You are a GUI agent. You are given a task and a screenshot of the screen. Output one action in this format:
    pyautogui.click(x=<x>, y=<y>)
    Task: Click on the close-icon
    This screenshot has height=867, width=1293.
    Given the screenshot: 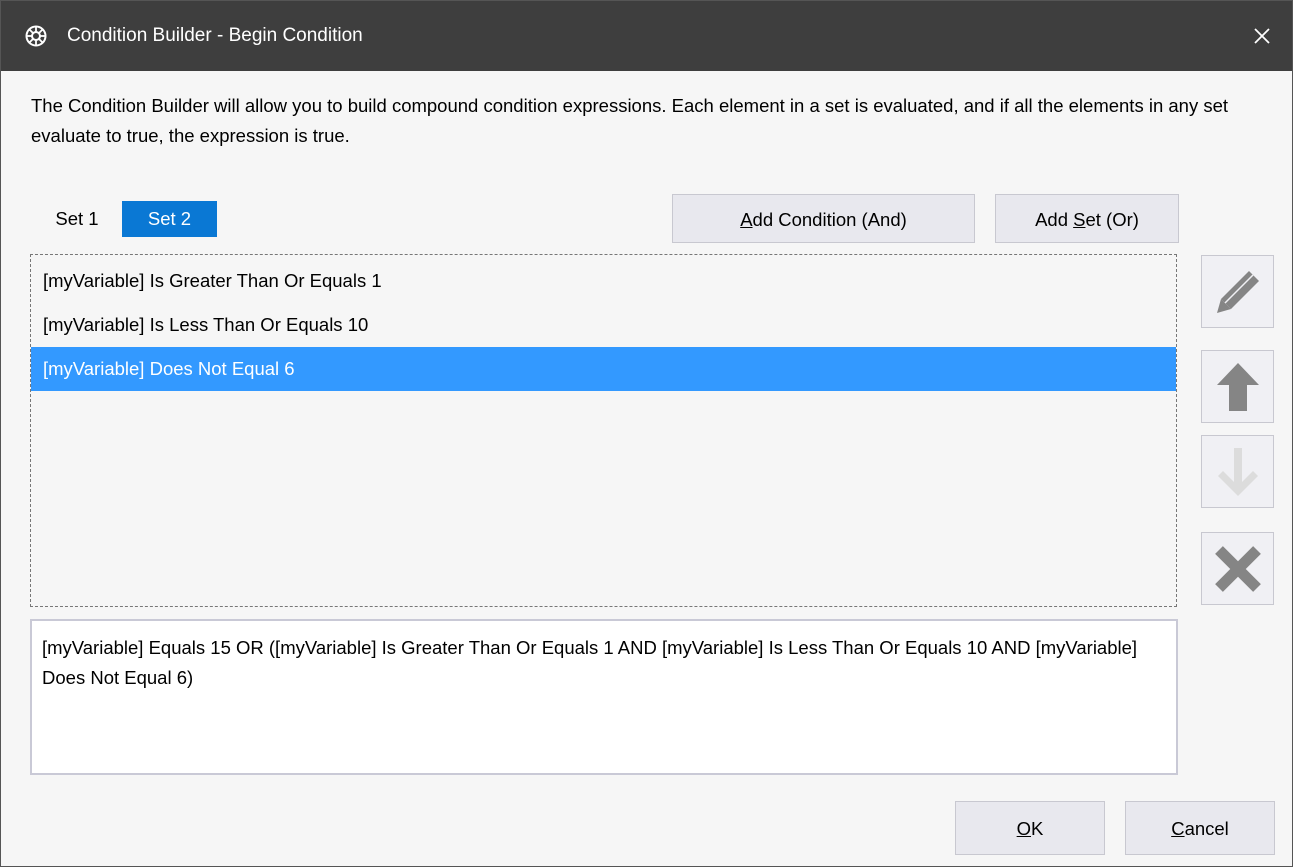 What is the action you would take?
    pyautogui.click(x=1262, y=36)
    